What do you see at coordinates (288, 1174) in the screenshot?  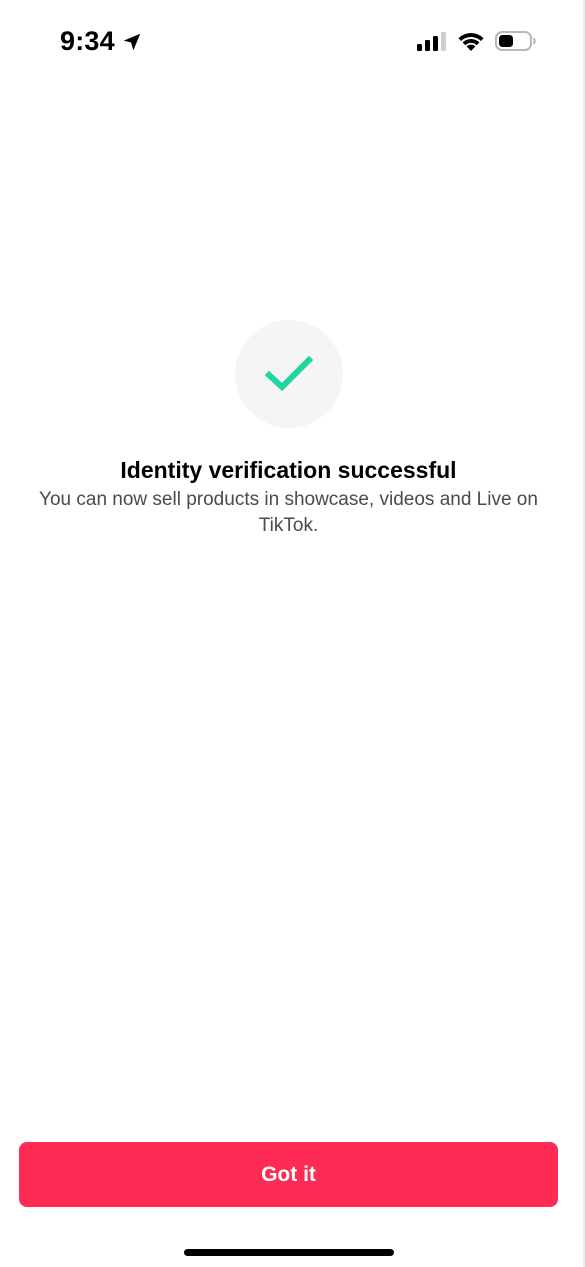 I see `got-it-button: Got it` at bounding box center [288, 1174].